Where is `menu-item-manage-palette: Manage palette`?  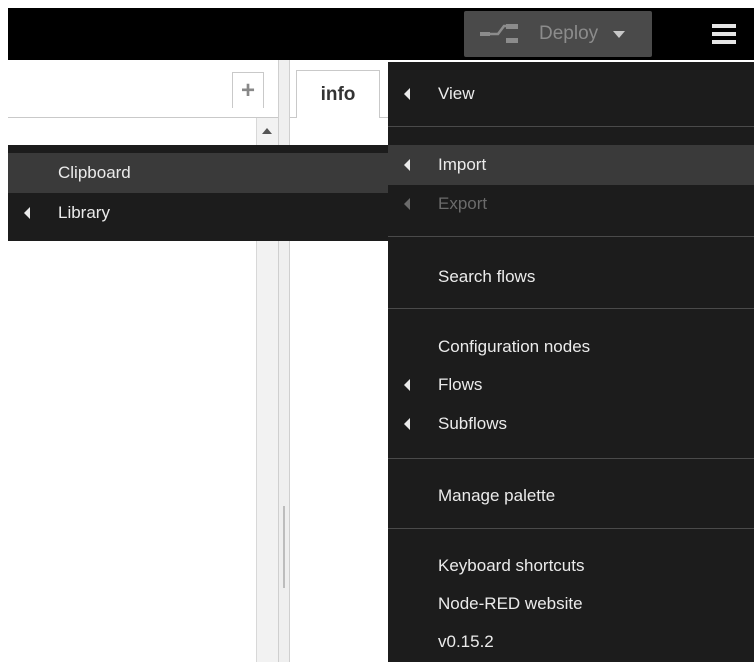
menu-item-manage-palette: Manage palette is located at coordinates (571, 496).